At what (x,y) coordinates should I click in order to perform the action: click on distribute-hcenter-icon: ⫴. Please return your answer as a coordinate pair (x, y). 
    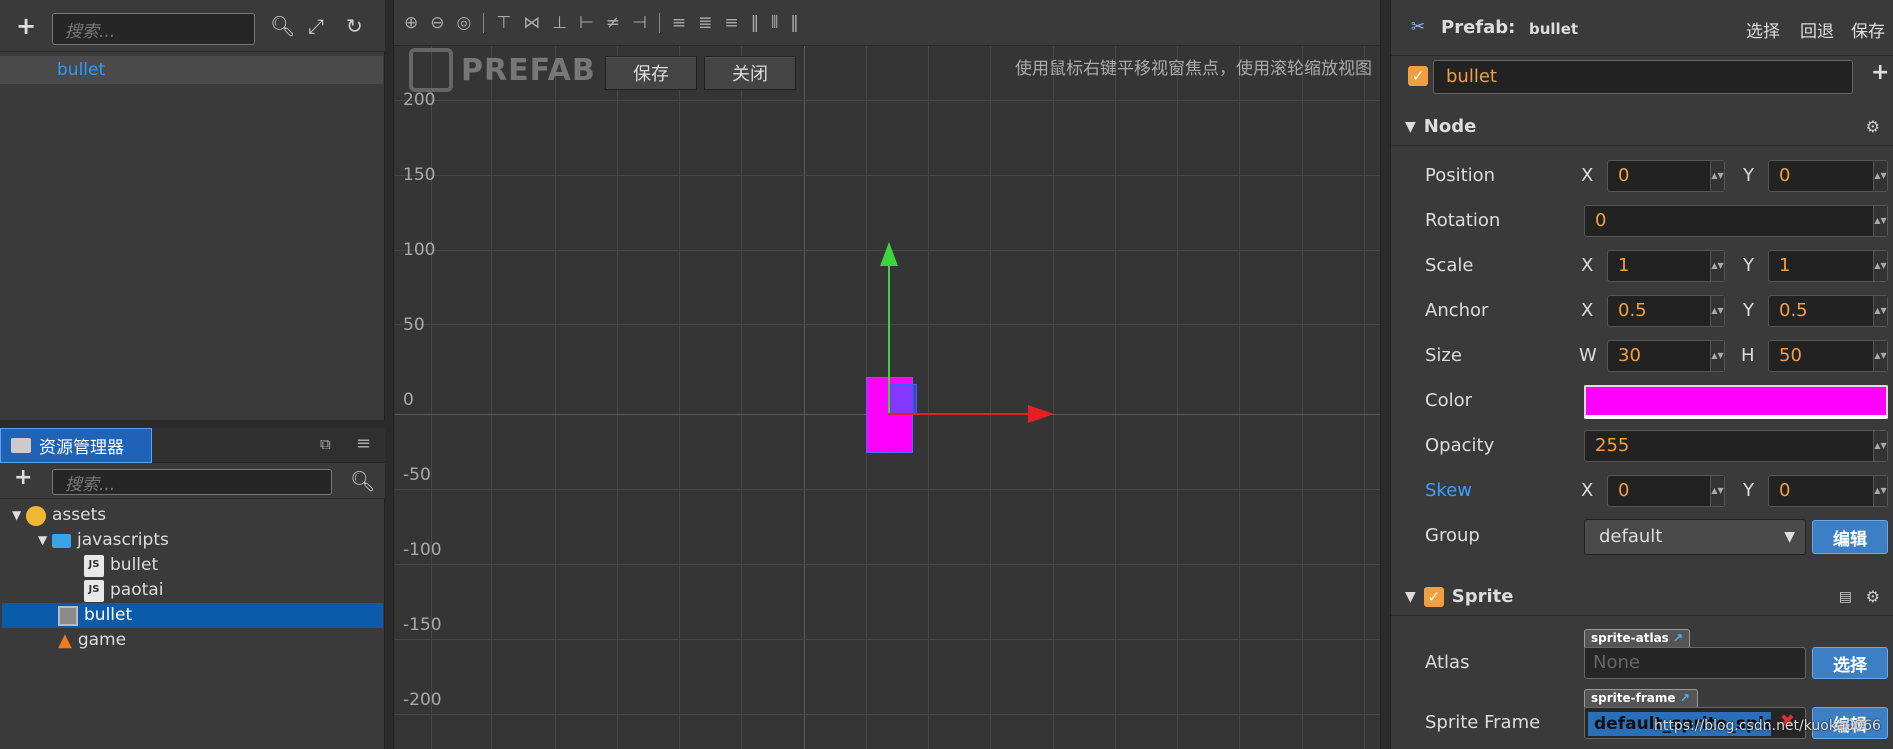
    Looking at the image, I should click on (774, 23).